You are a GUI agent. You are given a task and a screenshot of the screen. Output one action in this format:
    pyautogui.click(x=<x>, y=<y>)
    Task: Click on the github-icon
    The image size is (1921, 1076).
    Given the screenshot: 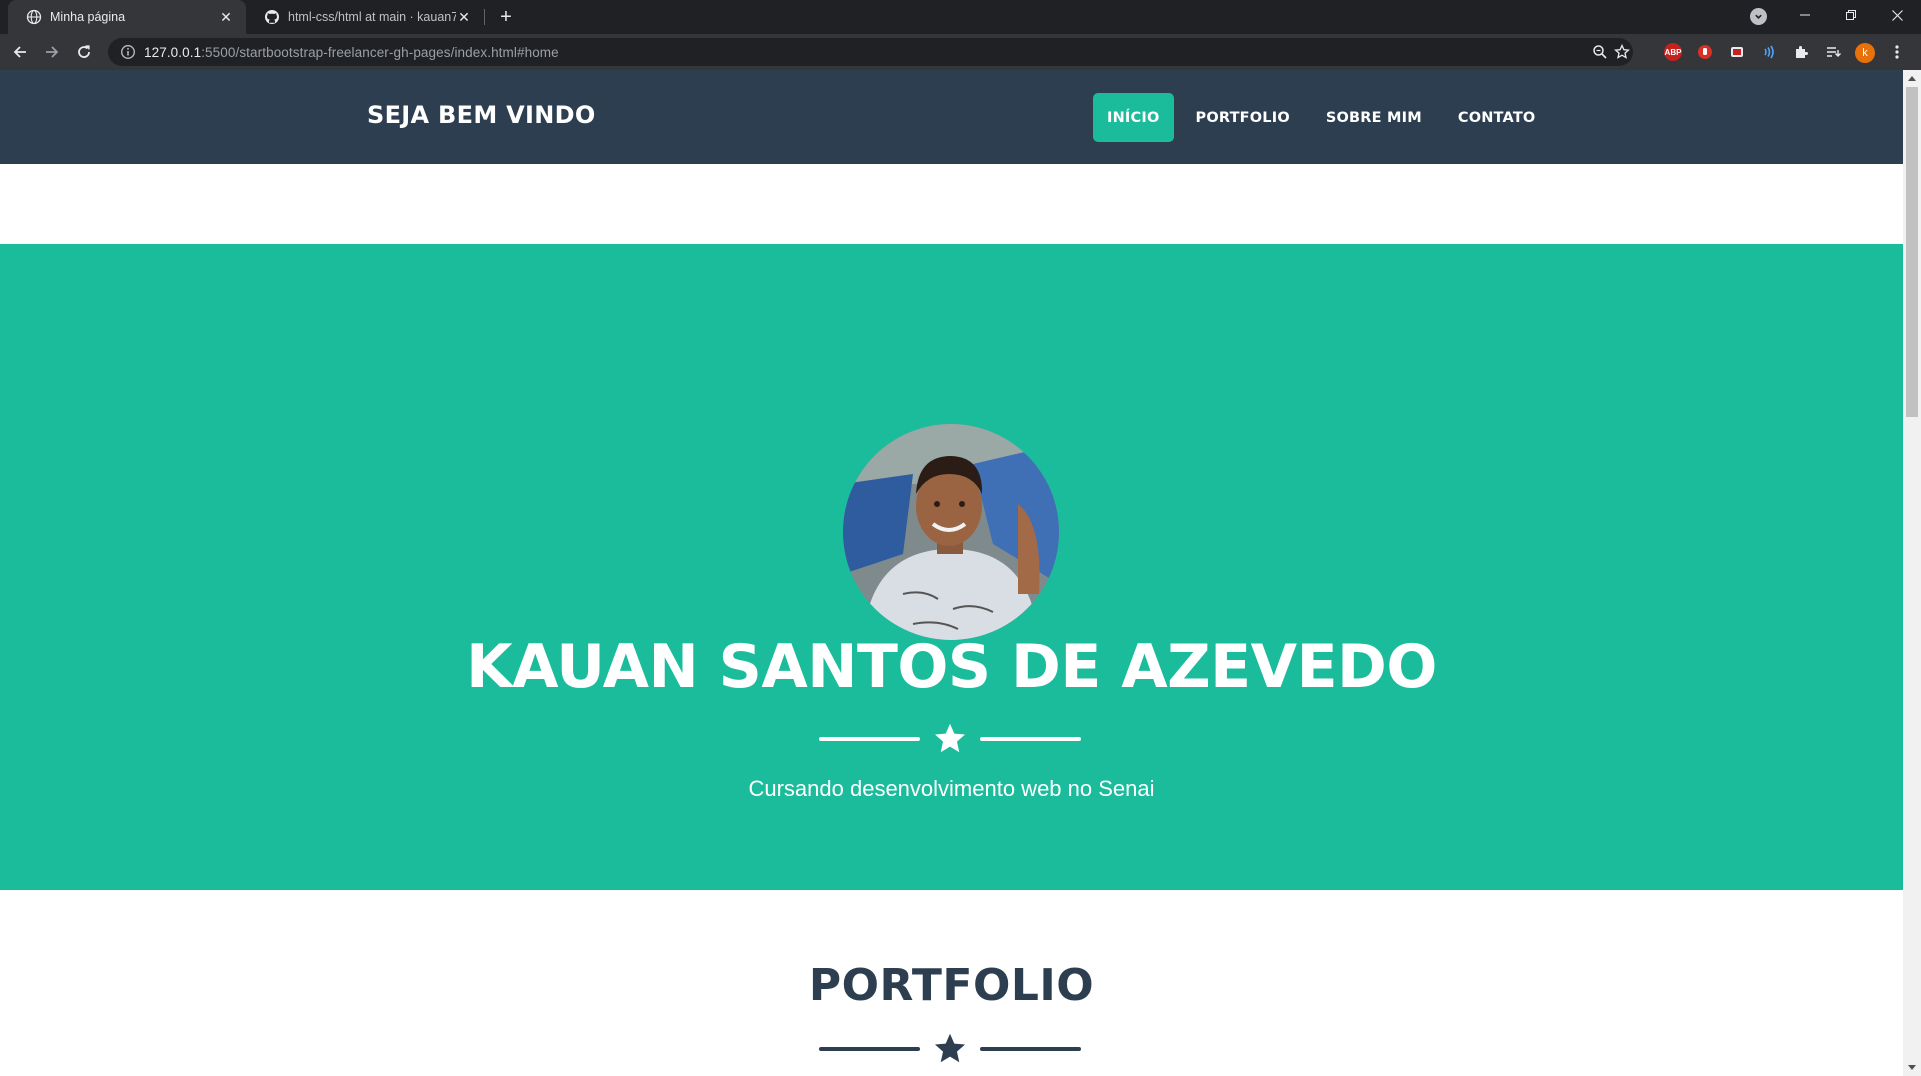 What is the action you would take?
    pyautogui.click(x=272, y=17)
    